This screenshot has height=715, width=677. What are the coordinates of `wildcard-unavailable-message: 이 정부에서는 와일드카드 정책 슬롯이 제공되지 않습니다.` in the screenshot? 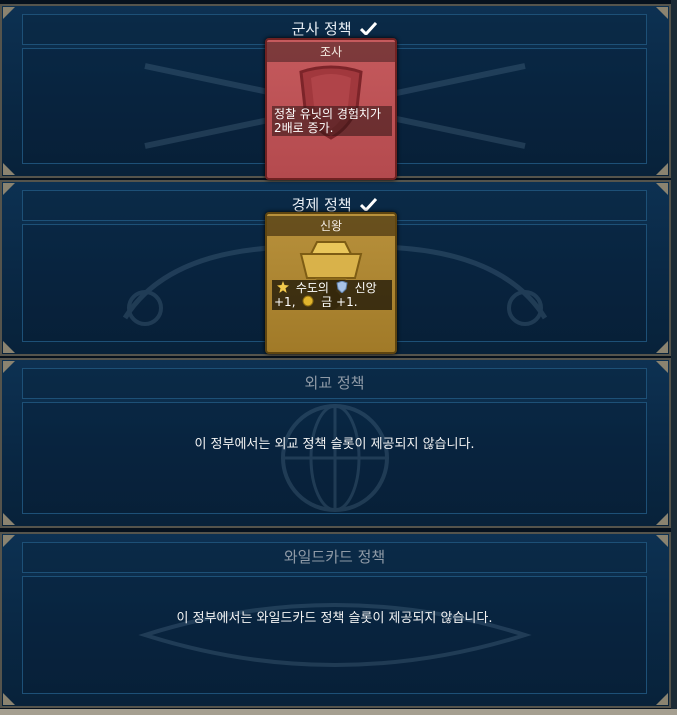 It's located at (334, 618).